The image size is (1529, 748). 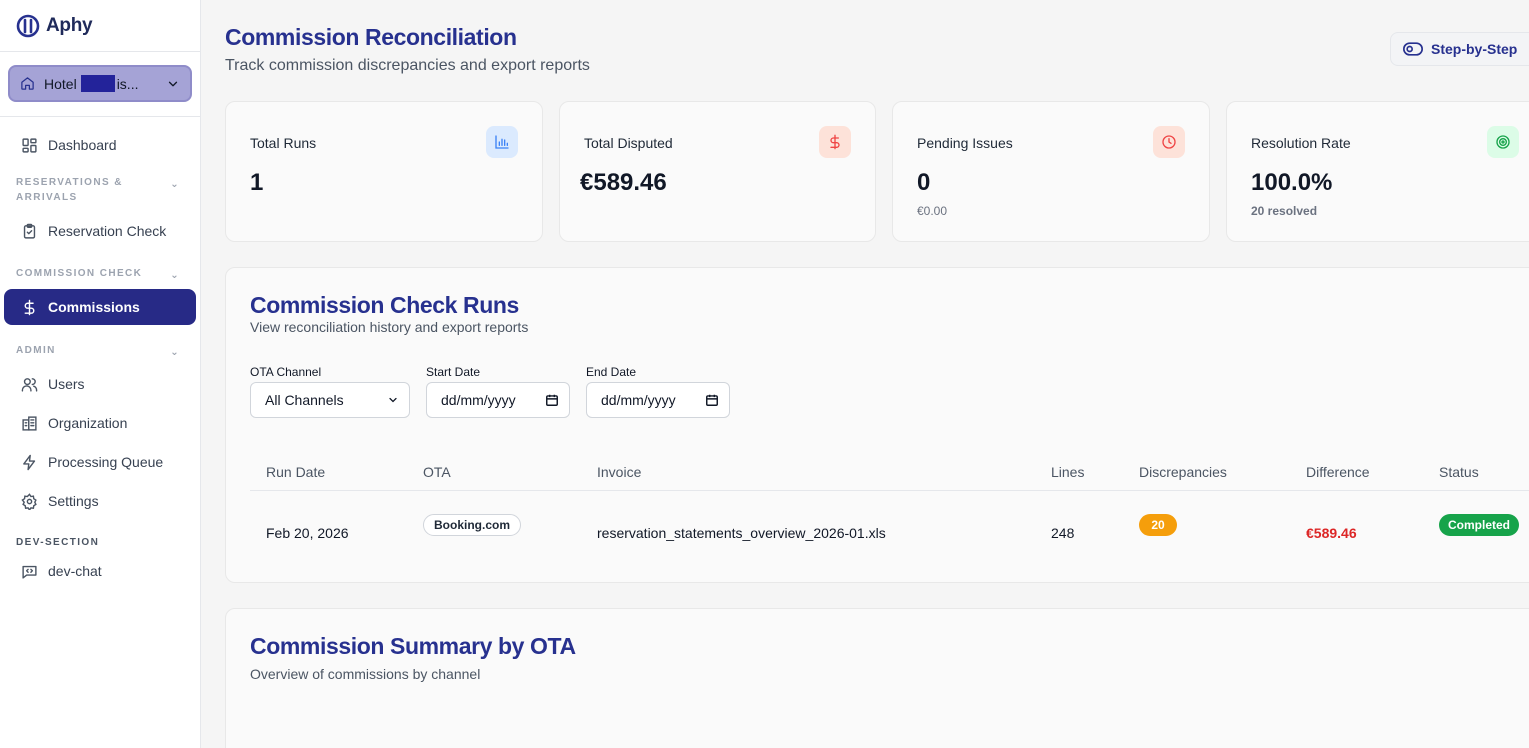 What do you see at coordinates (75, 571) in the screenshot?
I see `sidebar-item-label: dev-chat` at bounding box center [75, 571].